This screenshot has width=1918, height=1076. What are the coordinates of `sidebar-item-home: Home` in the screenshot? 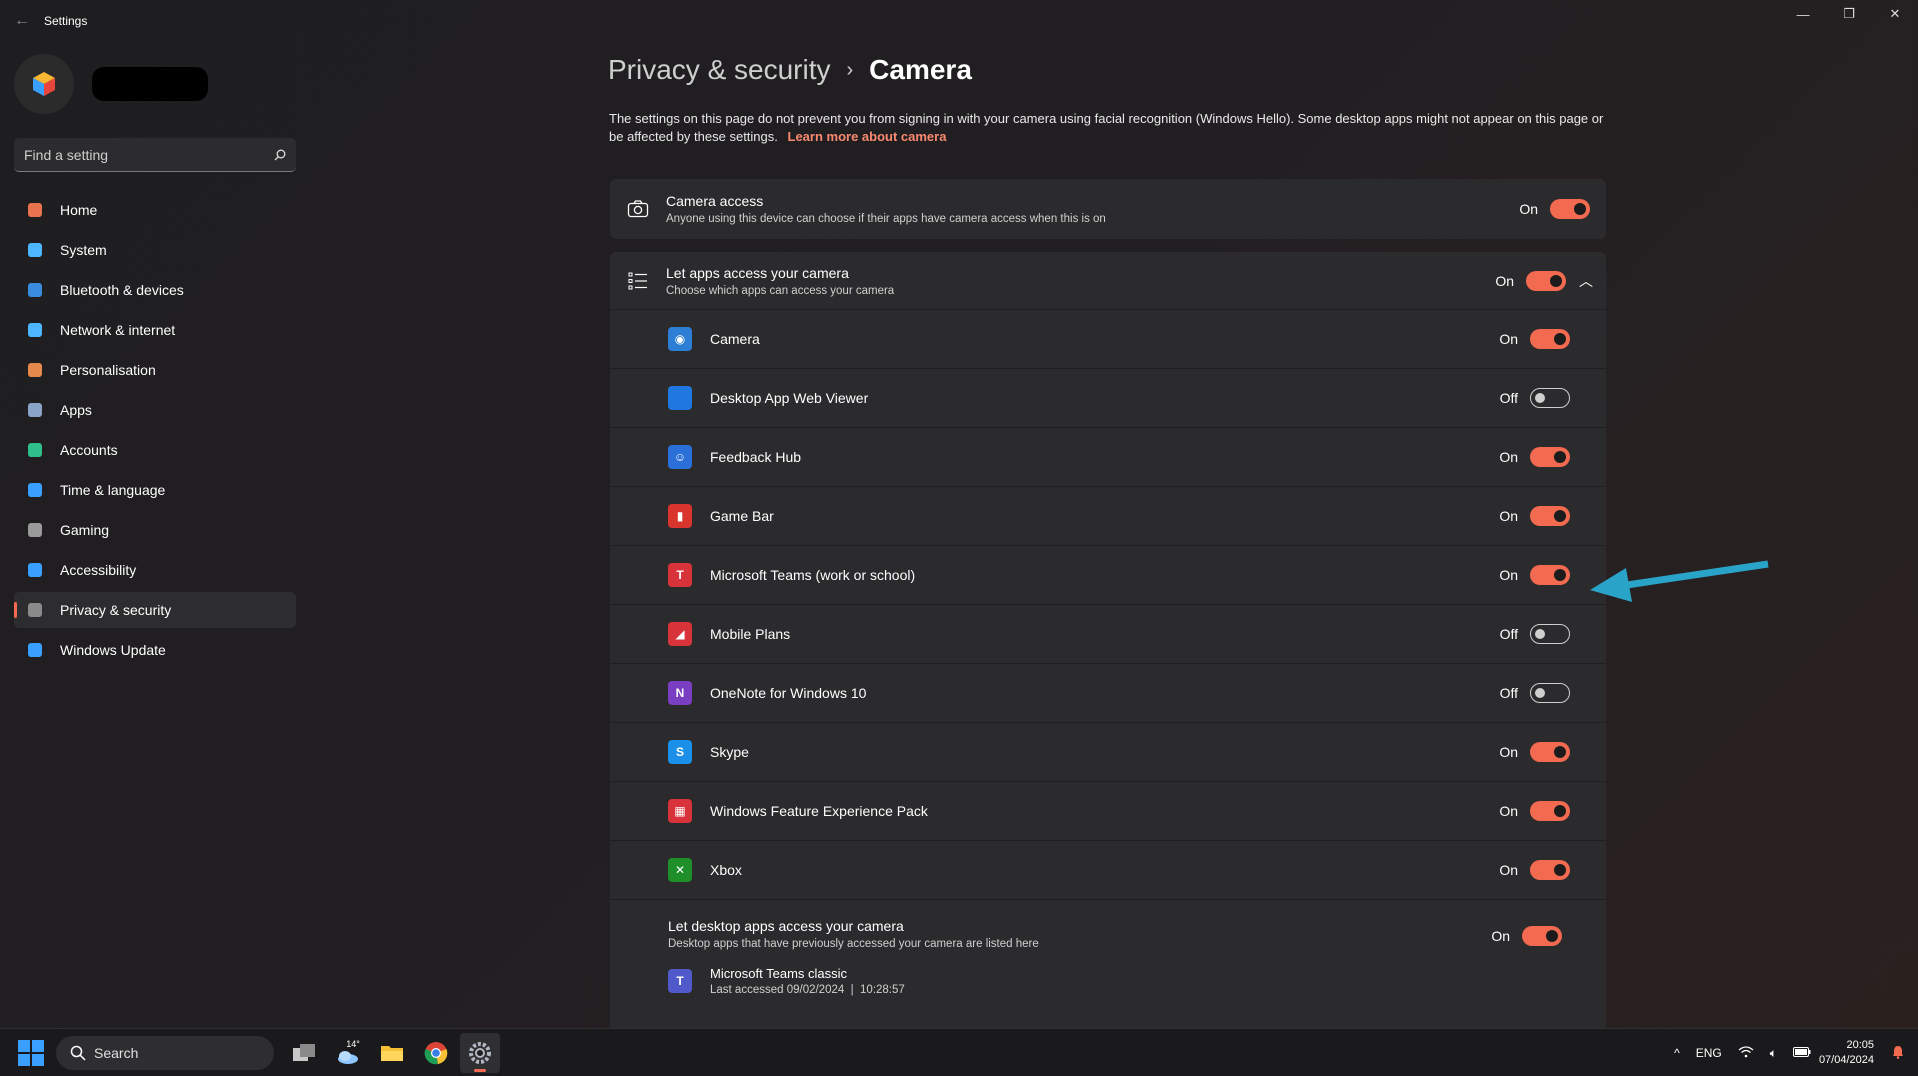 It's located at (155, 210).